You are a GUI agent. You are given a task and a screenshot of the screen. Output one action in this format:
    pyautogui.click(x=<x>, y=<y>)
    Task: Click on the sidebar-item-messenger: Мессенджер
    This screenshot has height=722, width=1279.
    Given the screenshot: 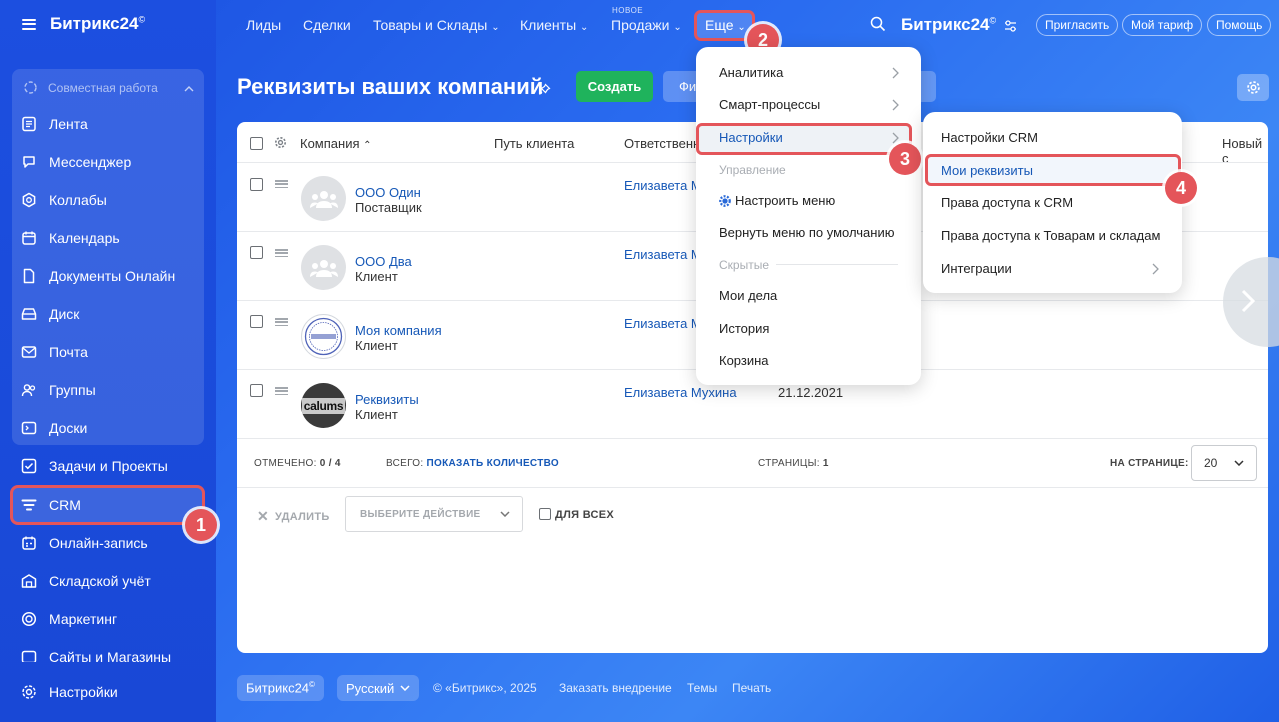 What is the action you would take?
    pyautogui.click(x=75, y=162)
    